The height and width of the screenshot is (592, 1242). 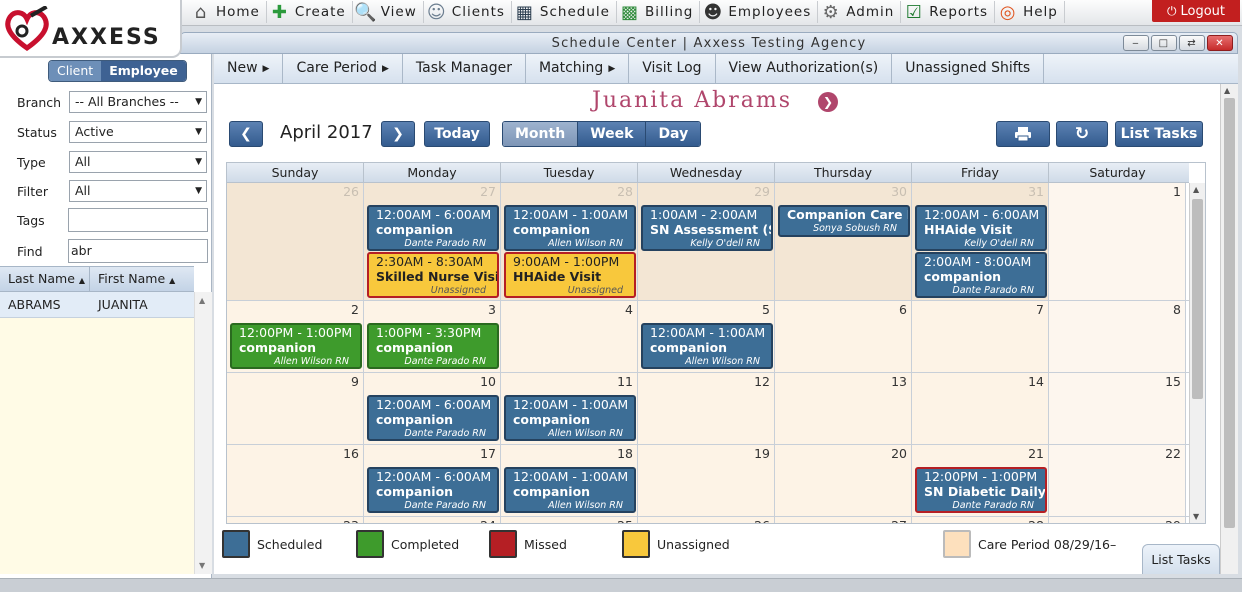 What do you see at coordinates (1197, 299) in the screenshot?
I see `calendar-scroll-thumb` at bounding box center [1197, 299].